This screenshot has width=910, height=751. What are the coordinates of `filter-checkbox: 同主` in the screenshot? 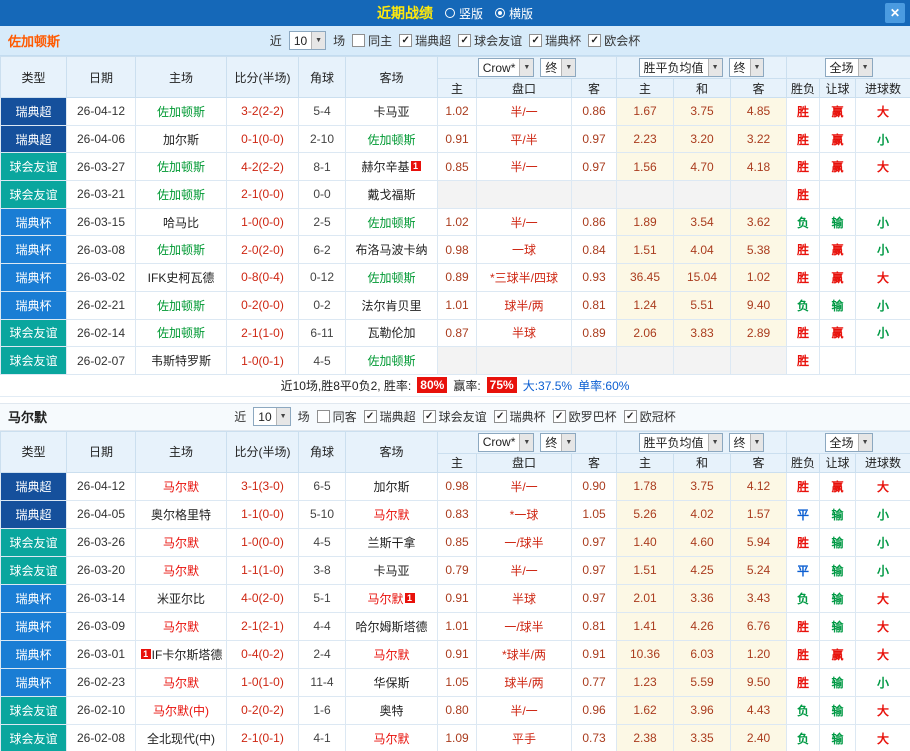 It's located at (372, 40).